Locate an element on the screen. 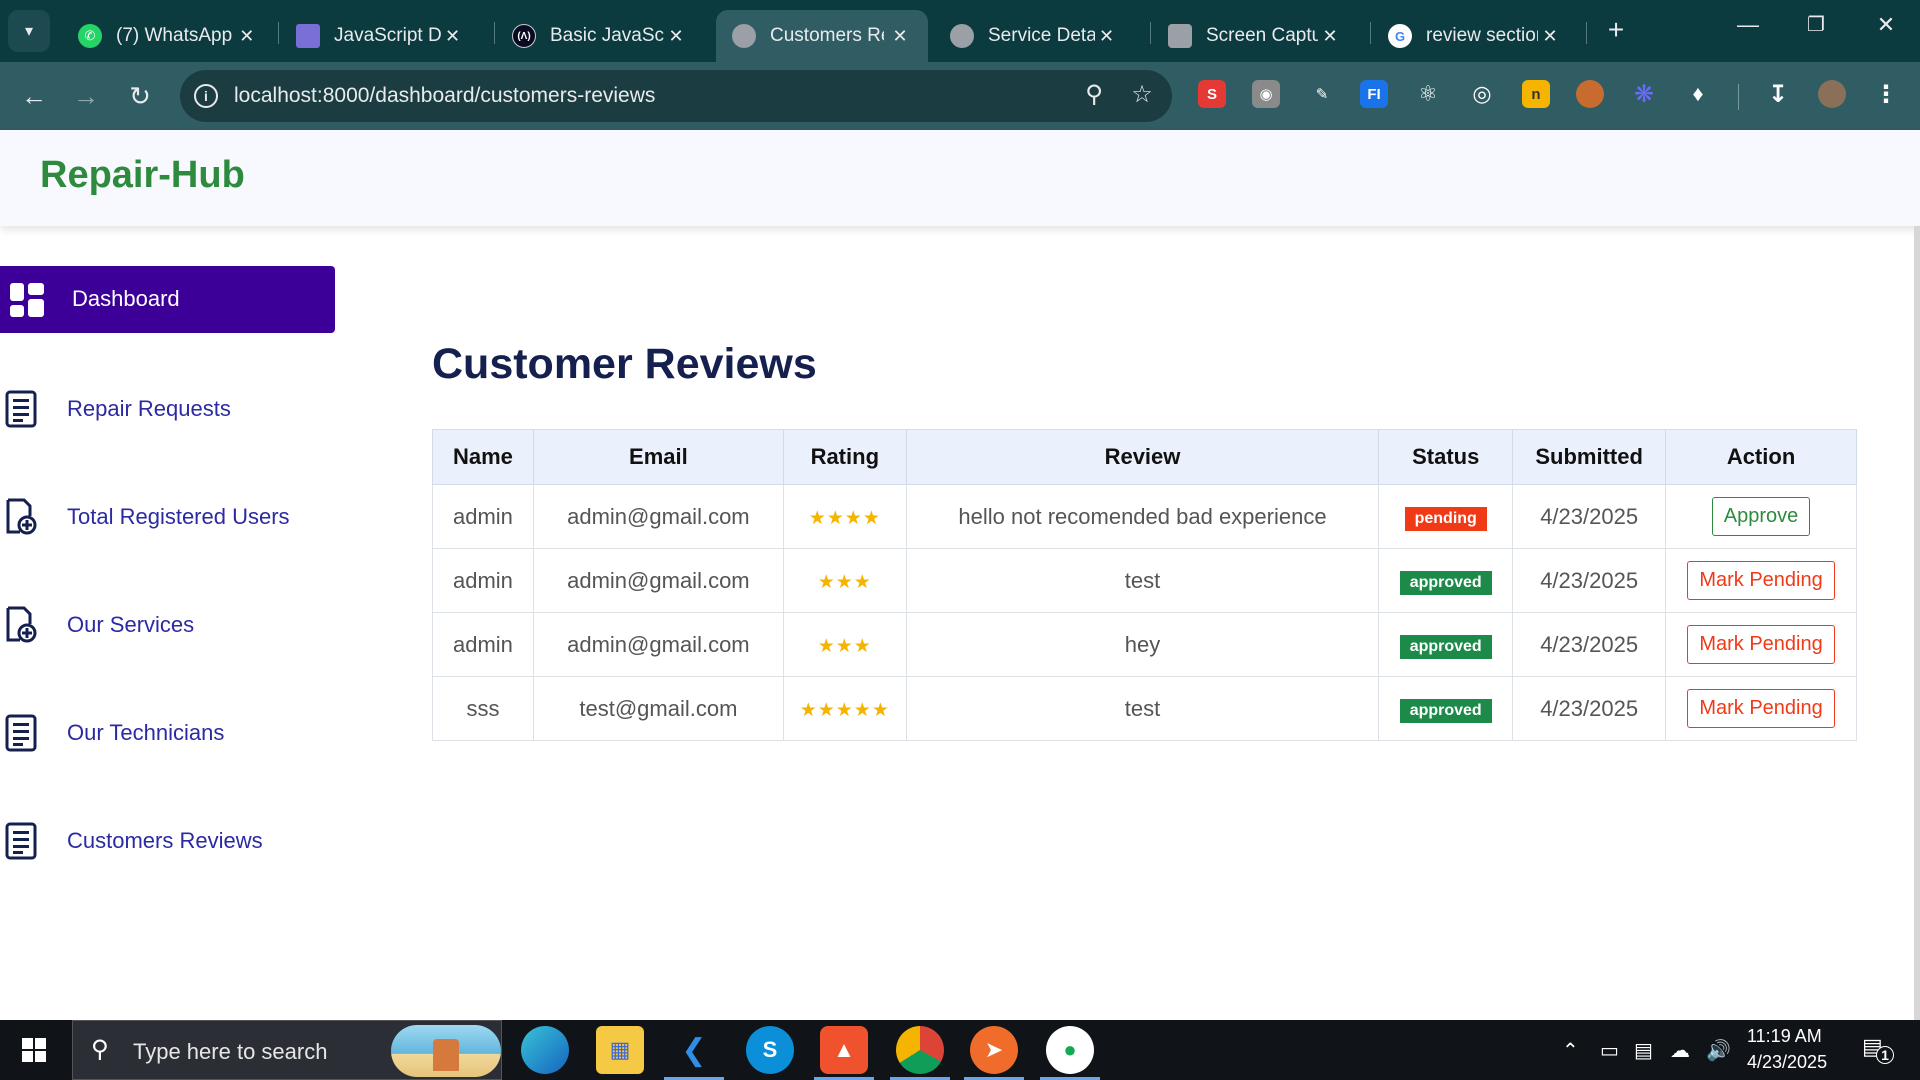 This screenshot has height=1080, width=1920. extensions-puzzle-icon: ♦ is located at coordinates (1698, 94).